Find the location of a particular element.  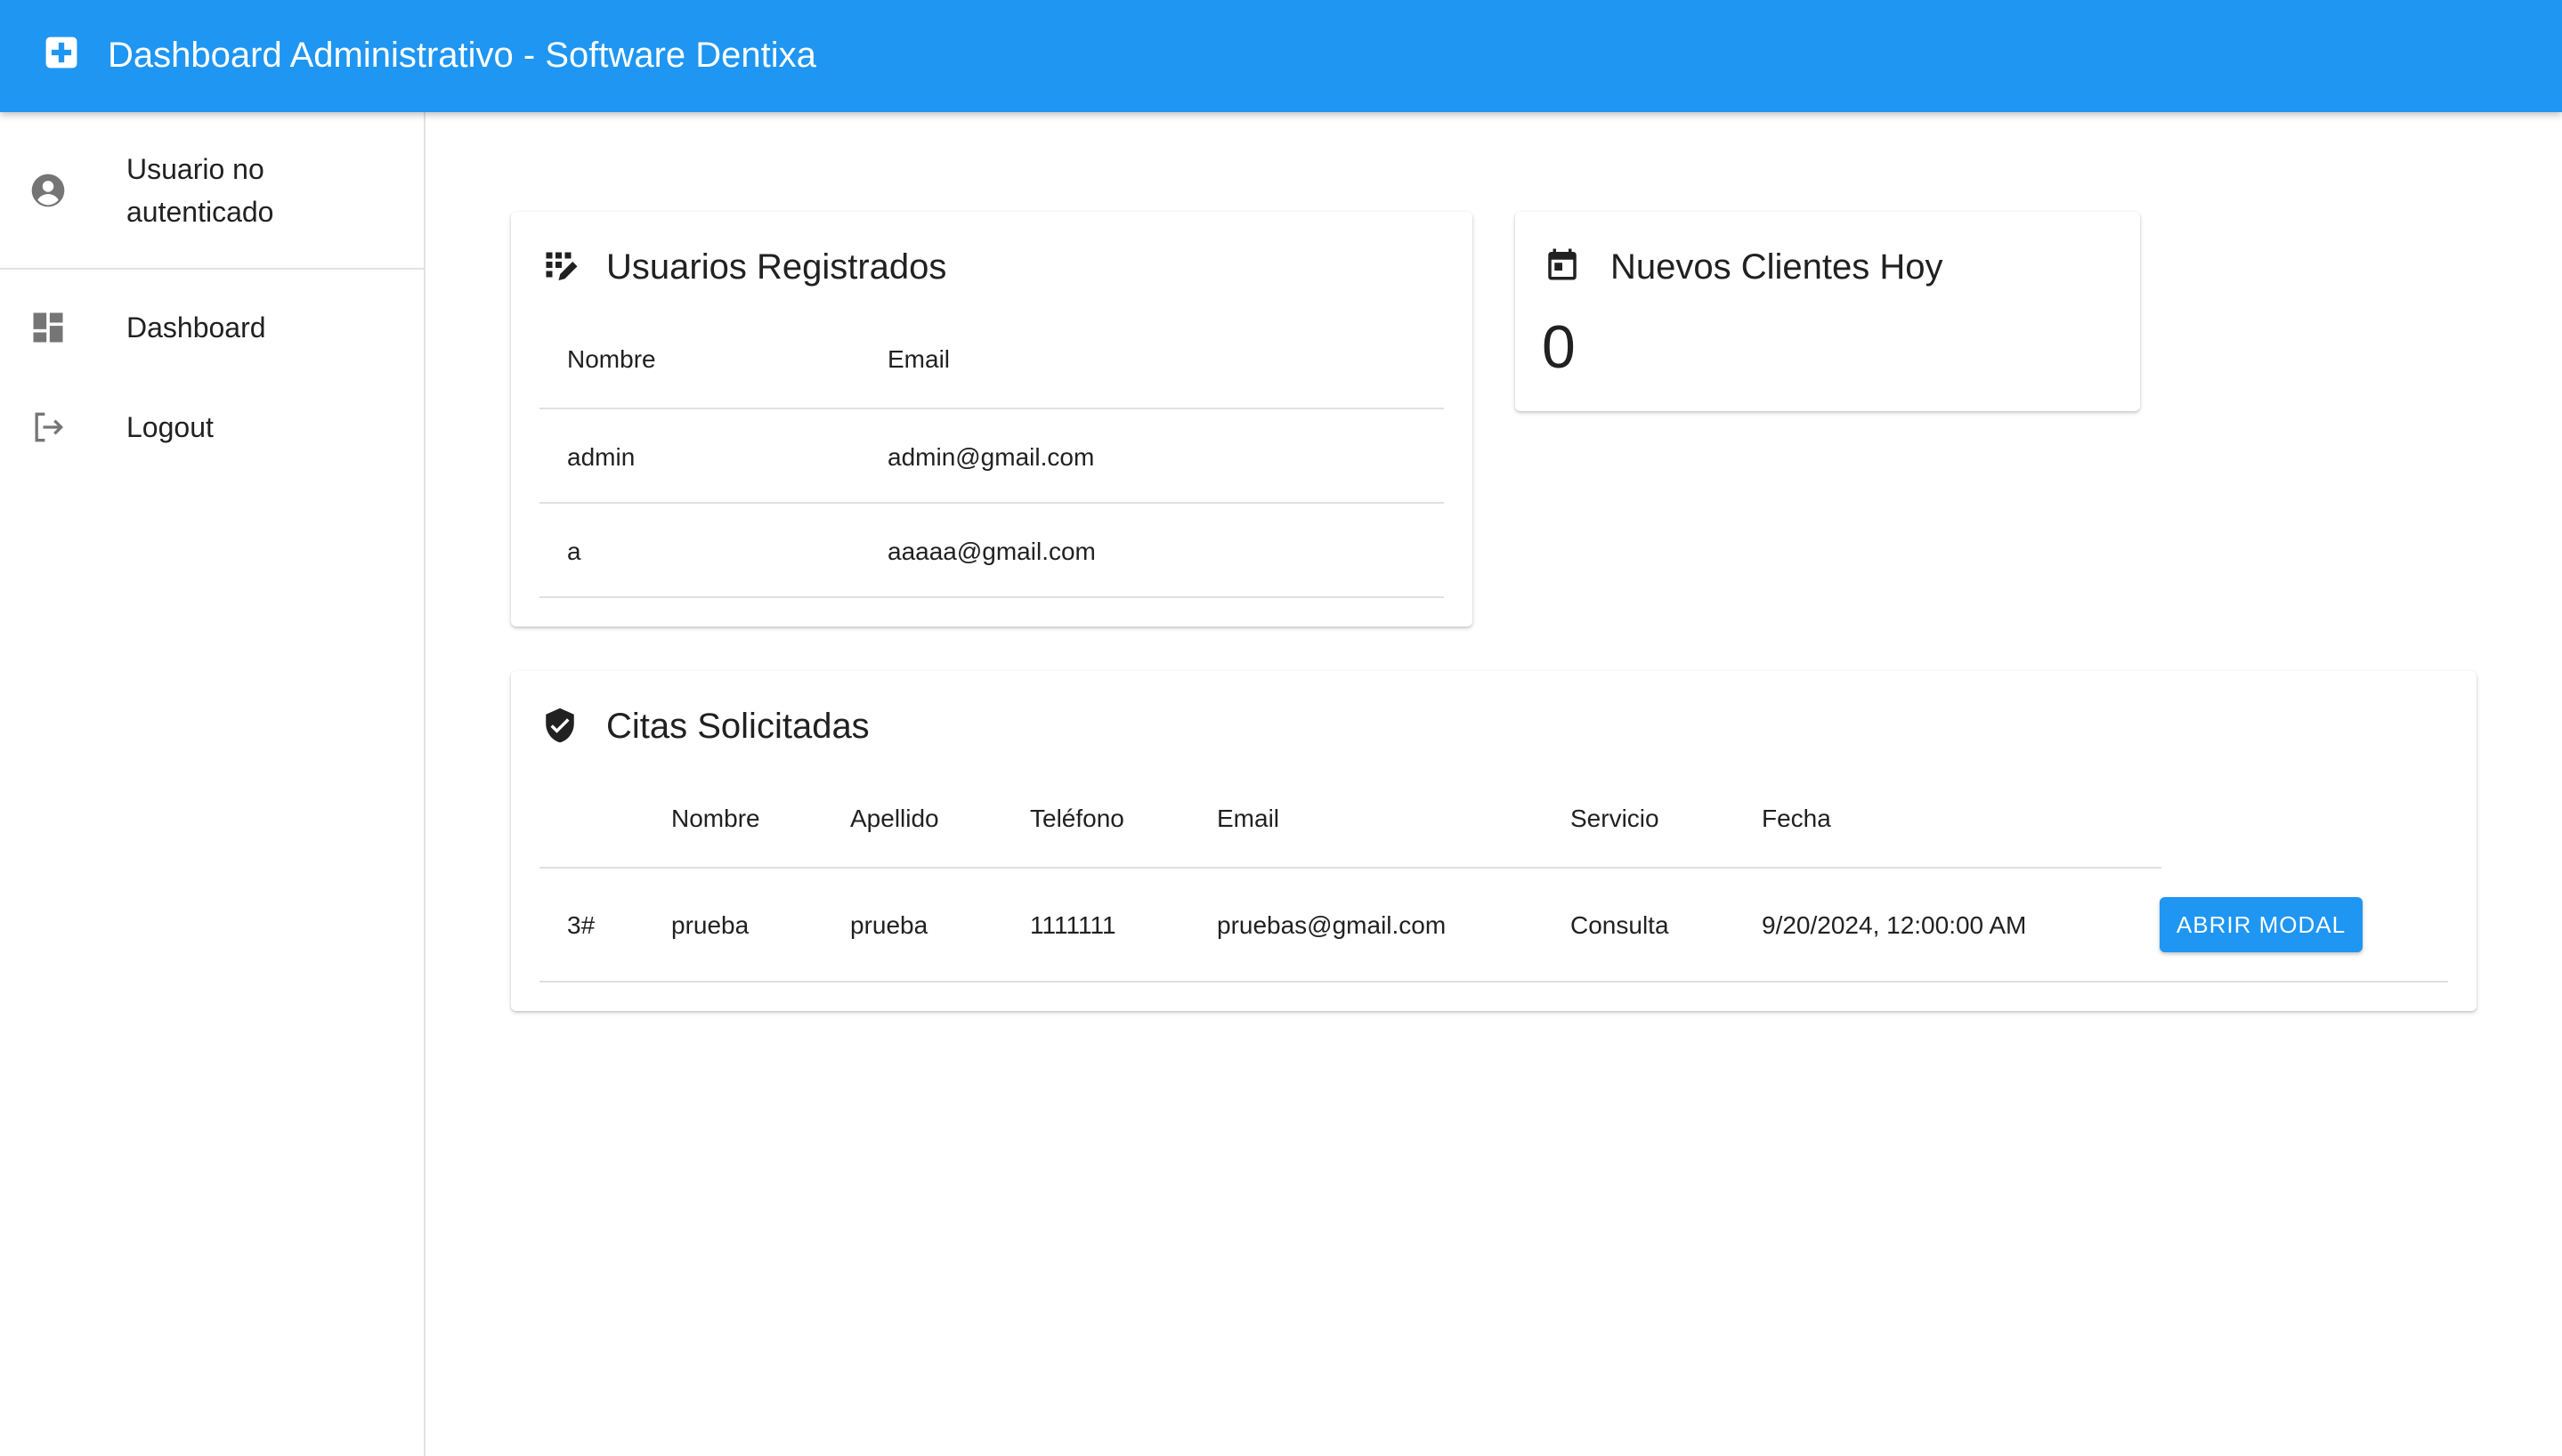

logout-icon is located at coordinates (49, 427).